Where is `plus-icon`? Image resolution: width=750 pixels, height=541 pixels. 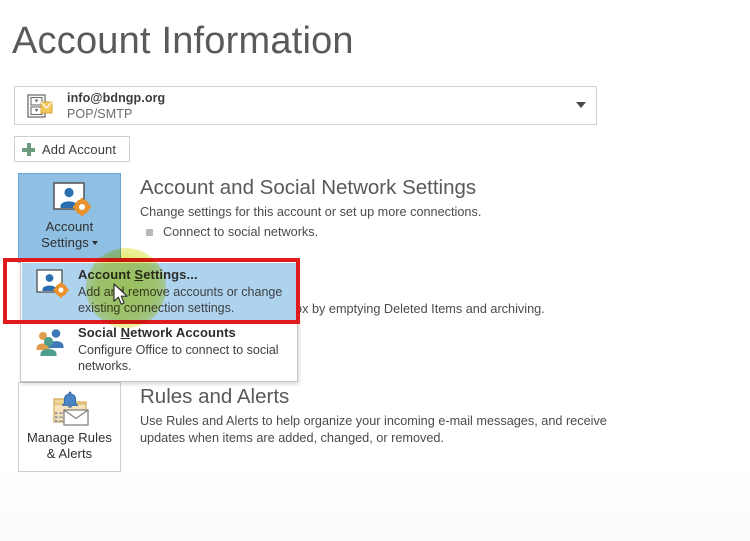
plus-icon is located at coordinates (28, 149).